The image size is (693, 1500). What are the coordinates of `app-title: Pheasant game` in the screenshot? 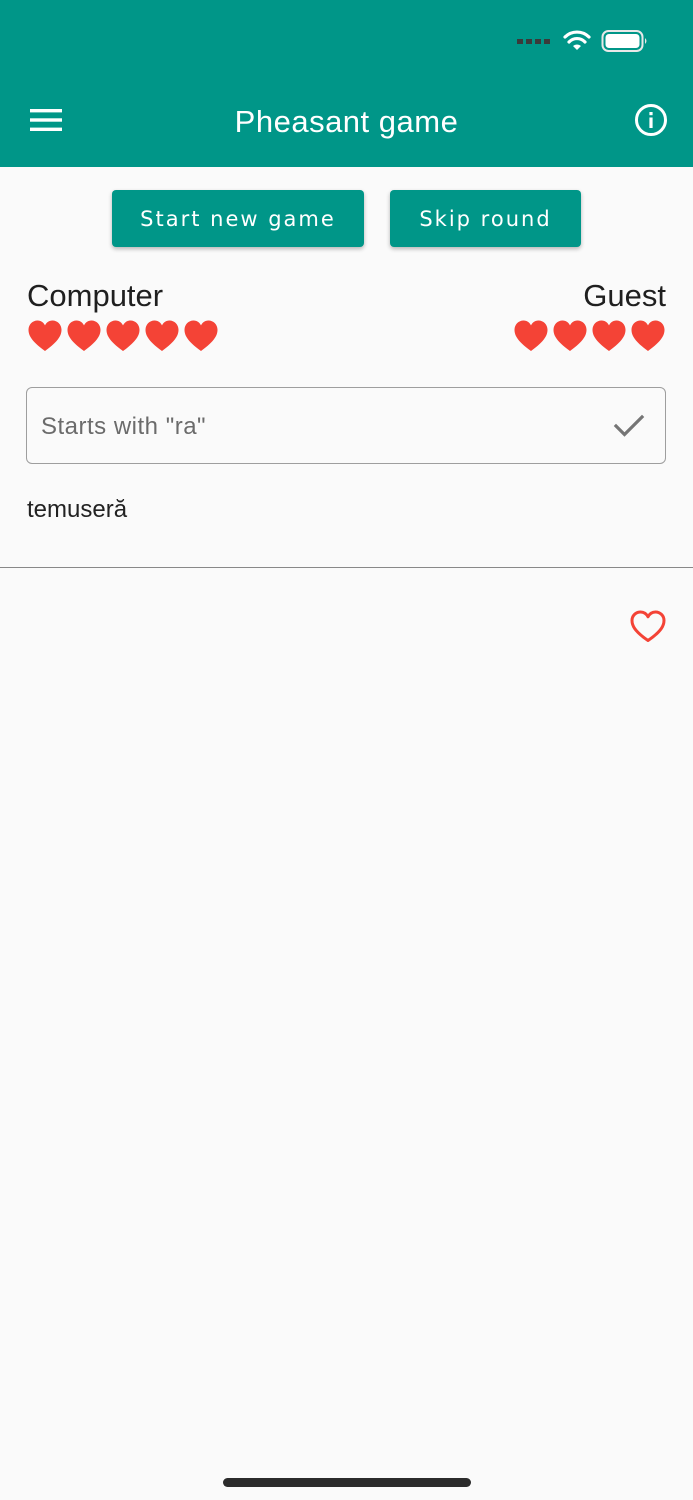 It's located at (346, 121).